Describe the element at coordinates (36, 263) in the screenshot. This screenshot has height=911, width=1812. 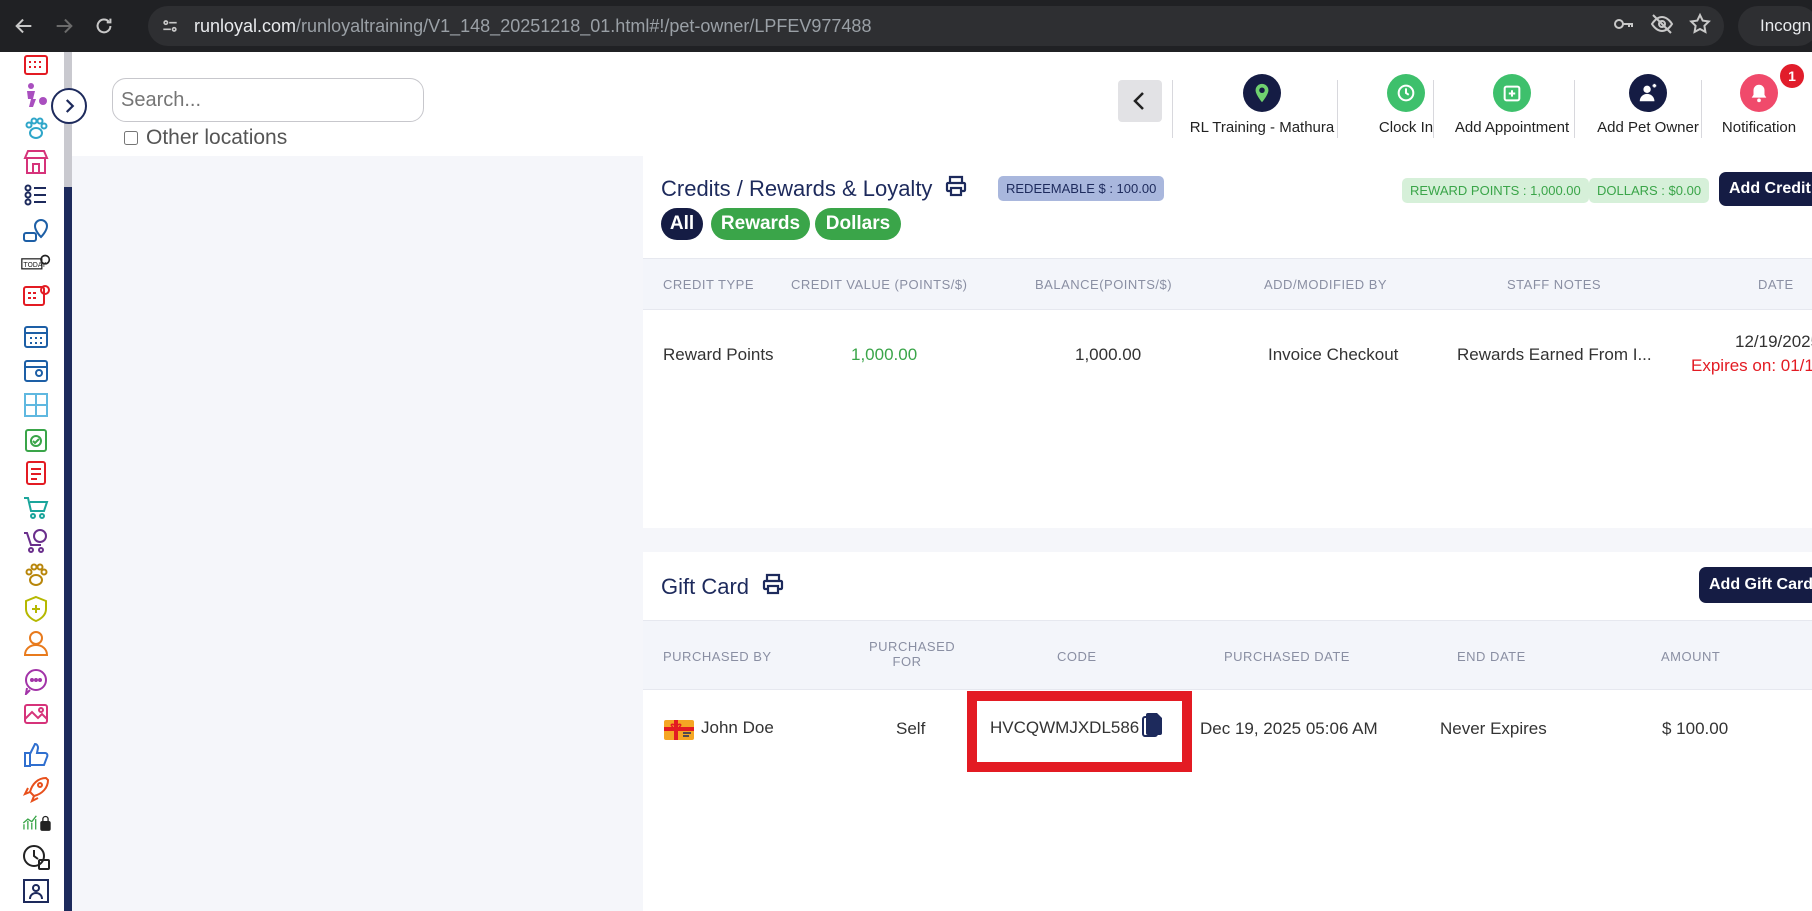
I see `today-icon: TODAY` at that location.